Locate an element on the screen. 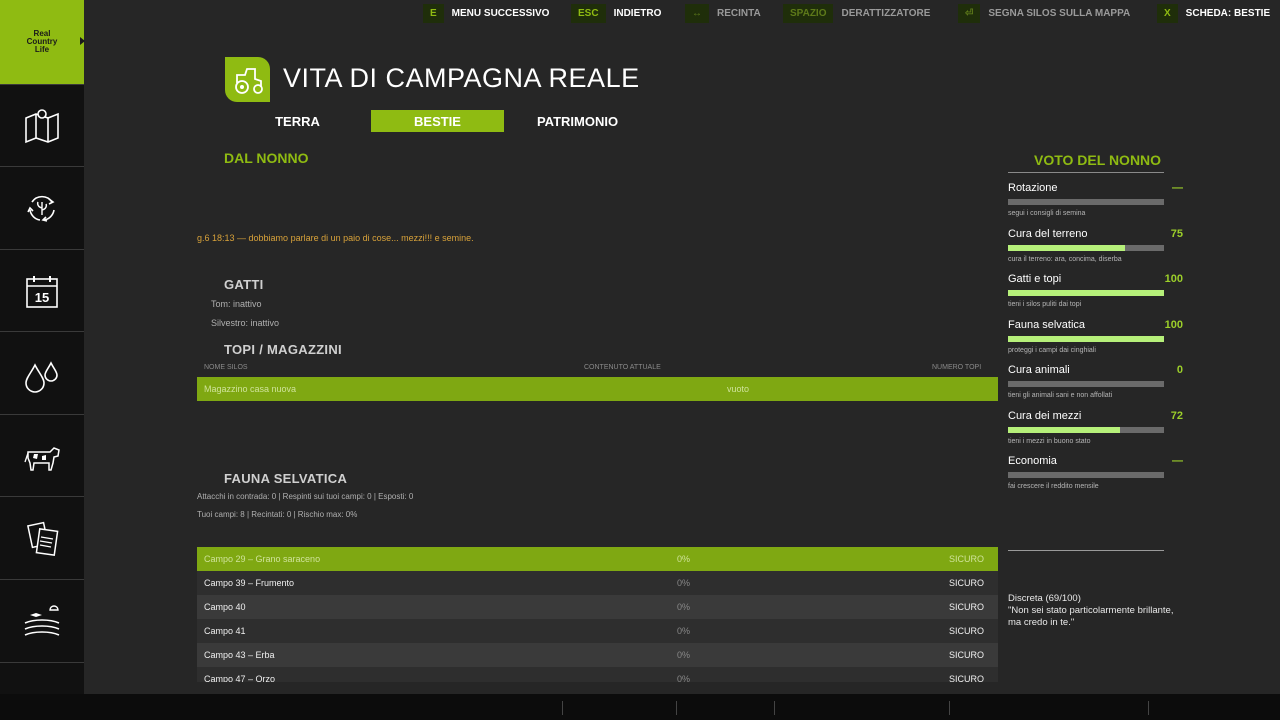 The image size is (1280, 720). grade-economy-bar is located at coordinates (1086, 475).